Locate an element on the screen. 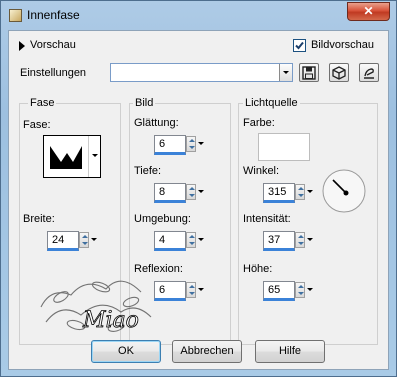 The width and height of the screenshot is (397, 377). intensitaet-spinbox: 37 is located at coordinates (290, 241).